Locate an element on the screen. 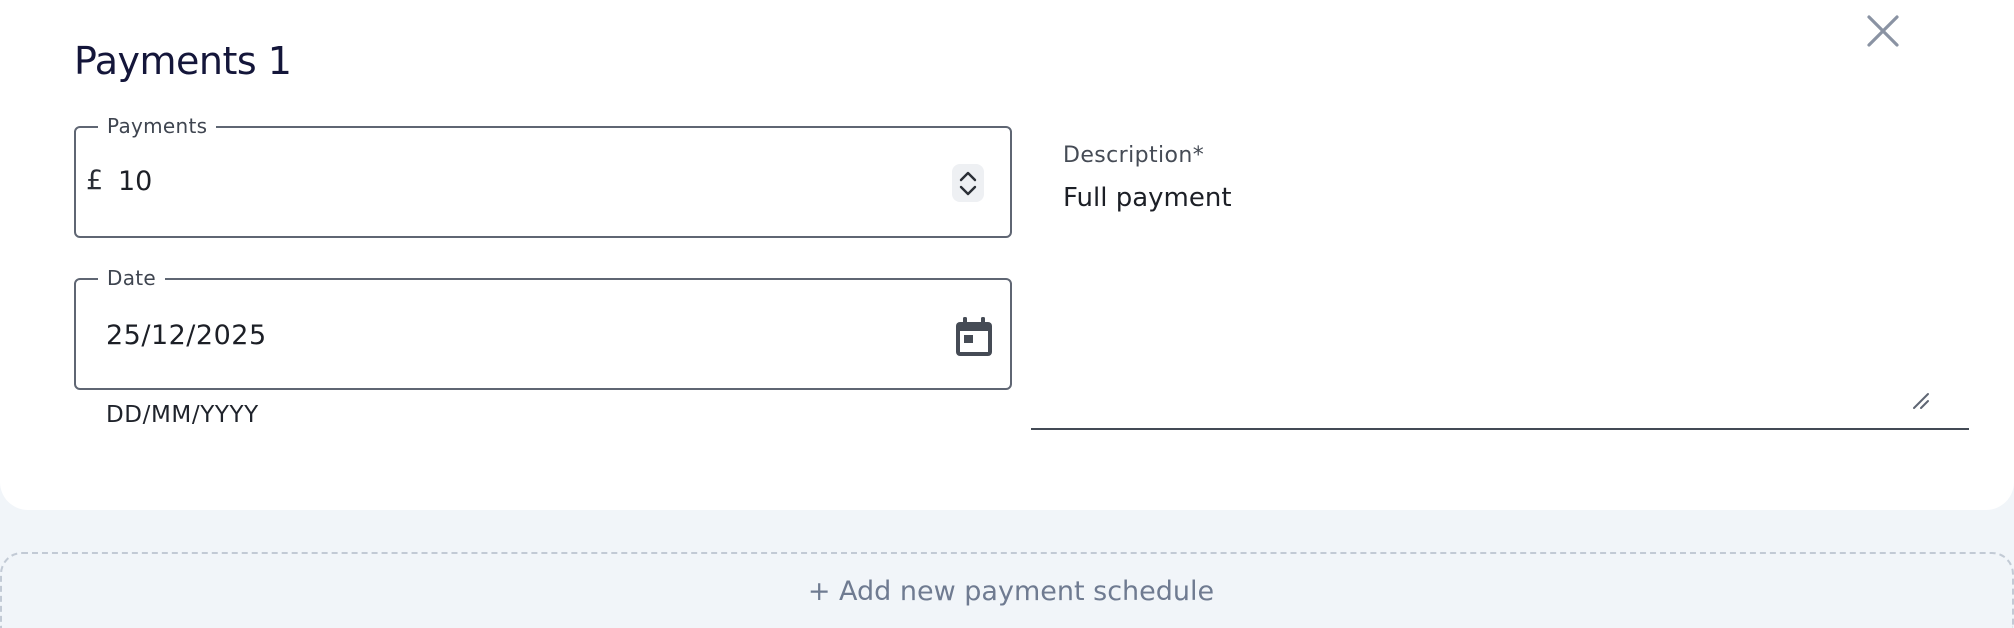  currency-symbol: £ is located at coordinates (95, 180).